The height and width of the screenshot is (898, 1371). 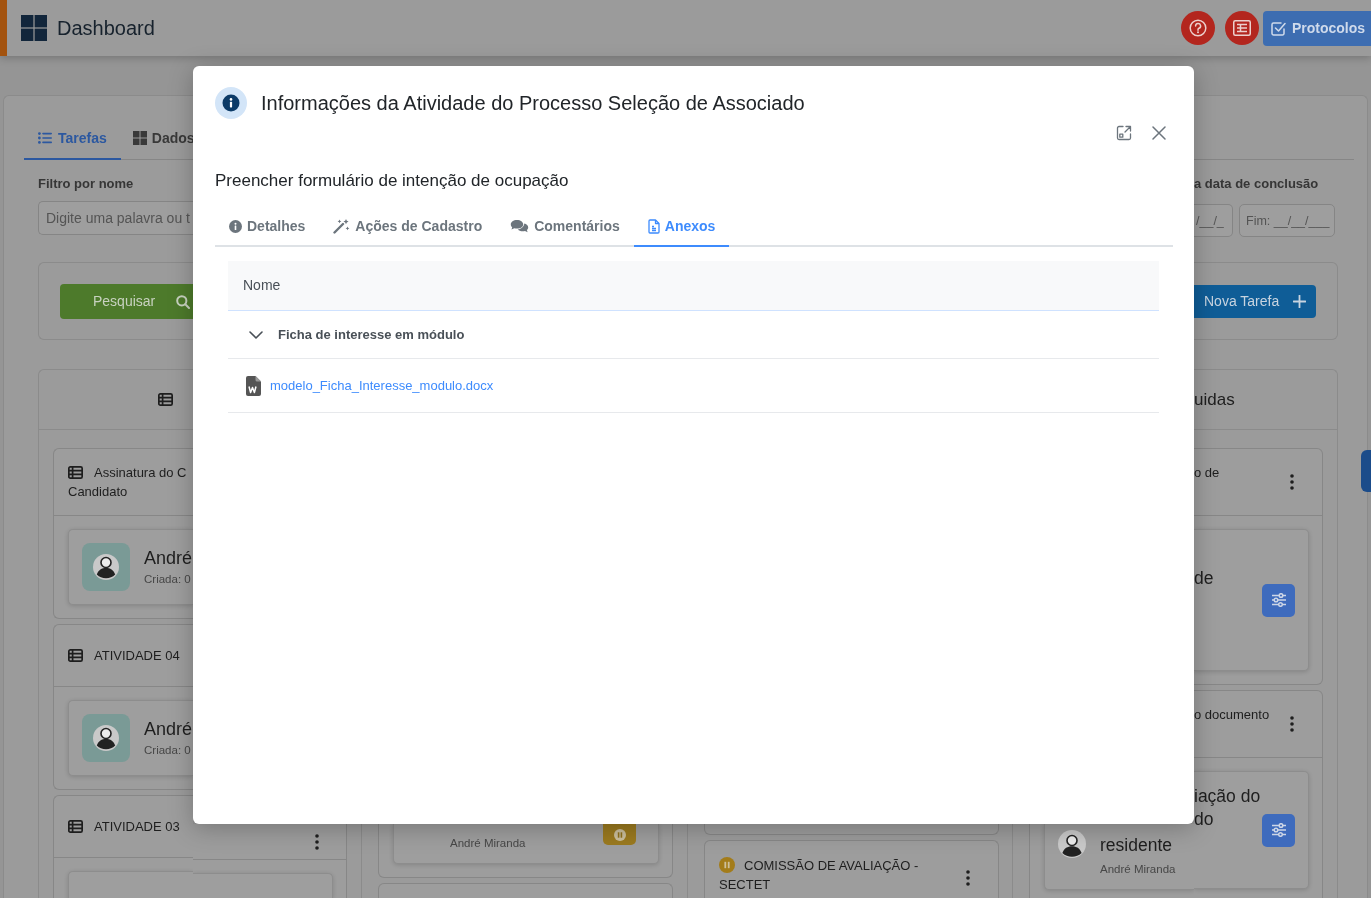 I want to click on file-icon, so click(x=653, y=226).